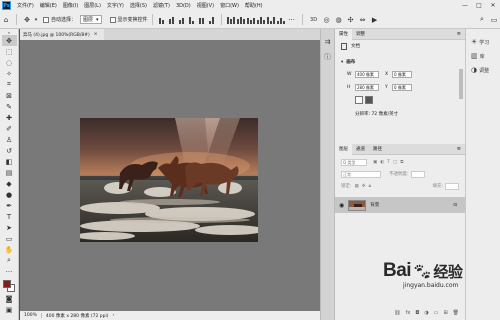 This screenshot has height=320, width=500. I want to click on minimize-button: —, so click(465, 5).